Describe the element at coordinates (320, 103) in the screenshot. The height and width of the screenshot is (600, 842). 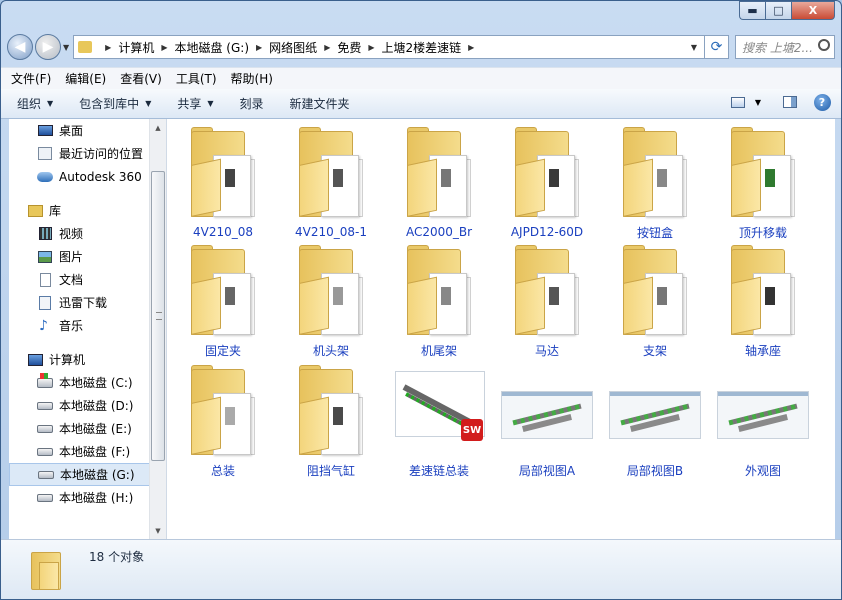
I see `new-folder-button: 新建文件夹` at that location.